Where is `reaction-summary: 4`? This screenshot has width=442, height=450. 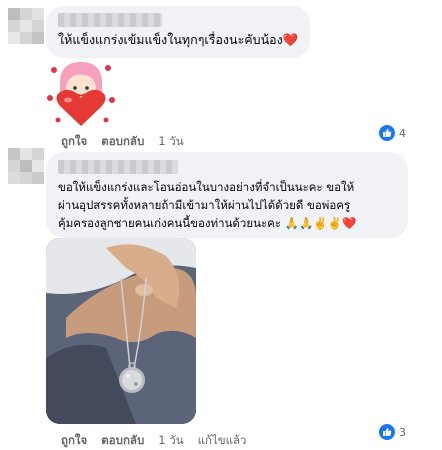
reaction-summary: 4 is located at coordinates (394, 133).